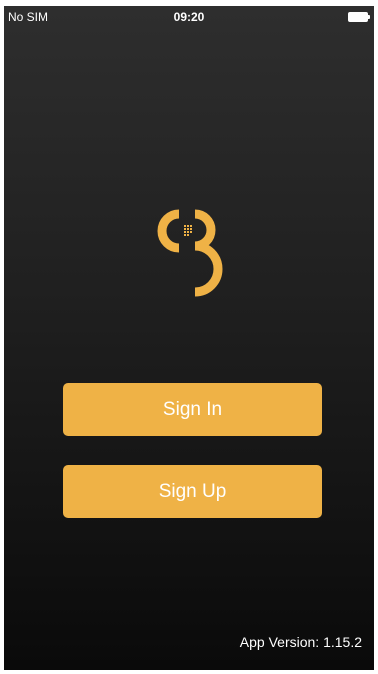  I want to click on sign-up-label: Sign Up, so click(192, 491).